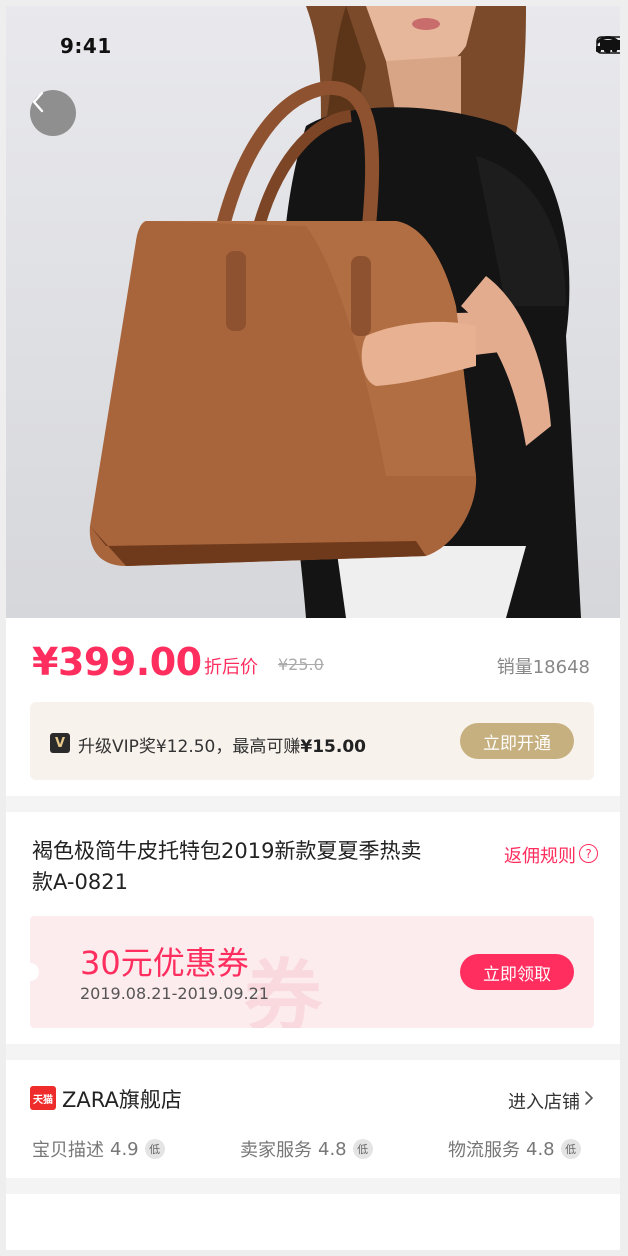 The image size is (628, 1256). Describe the element at coordinates (591, 972) in the screenshot. I see `coupon-scalloped-edge` at that location.